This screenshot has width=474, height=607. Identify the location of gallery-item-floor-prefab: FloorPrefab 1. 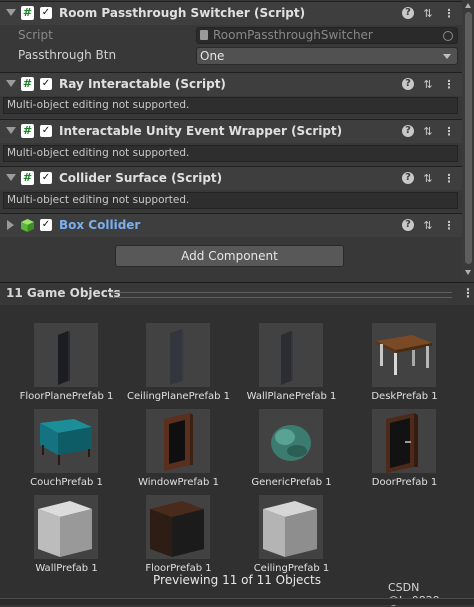
(178, 528).